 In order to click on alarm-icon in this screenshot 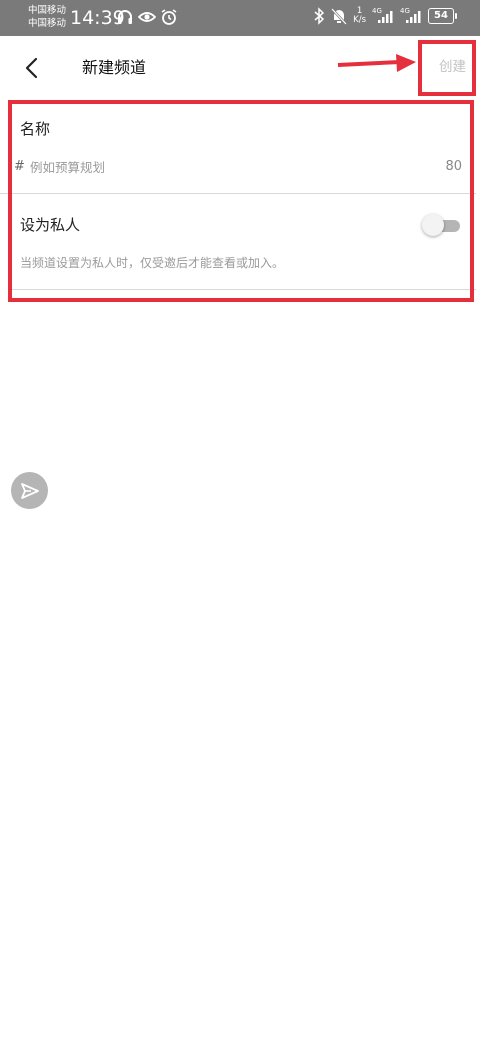, I will do `click(169, 17)`.